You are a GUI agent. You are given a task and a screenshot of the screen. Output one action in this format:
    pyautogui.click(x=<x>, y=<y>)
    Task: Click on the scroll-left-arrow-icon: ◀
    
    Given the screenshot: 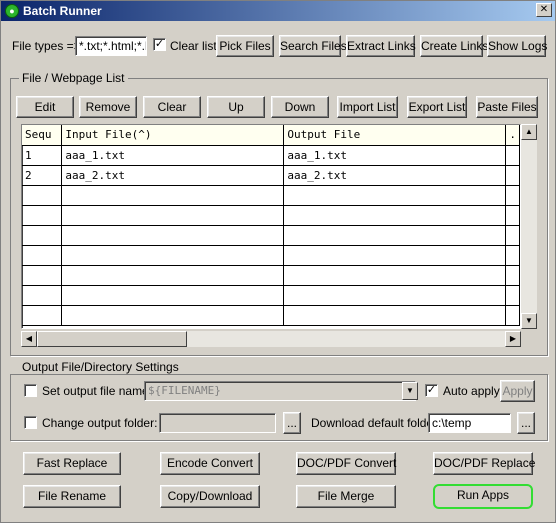 What is the action you would take?
    pyautogui.click(x=29, y=339)
    